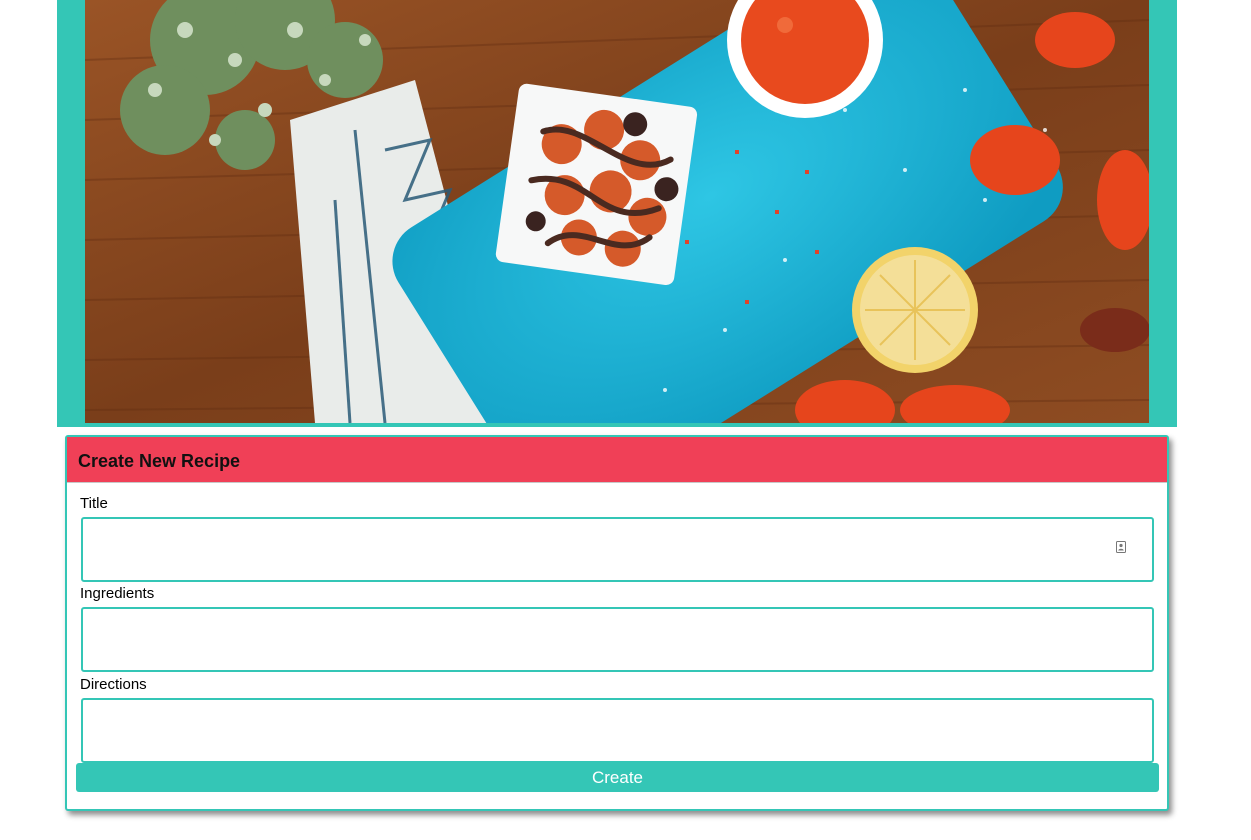  What do you see at coordinates (617, 549) in the screenshot?
I see `title-input` at bounding box center [617, 549].